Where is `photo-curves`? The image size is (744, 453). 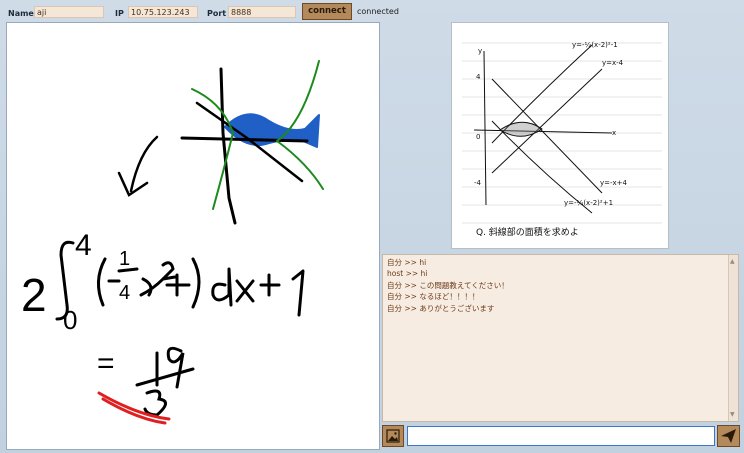
photo-curves is located at coordinates (543, 129).